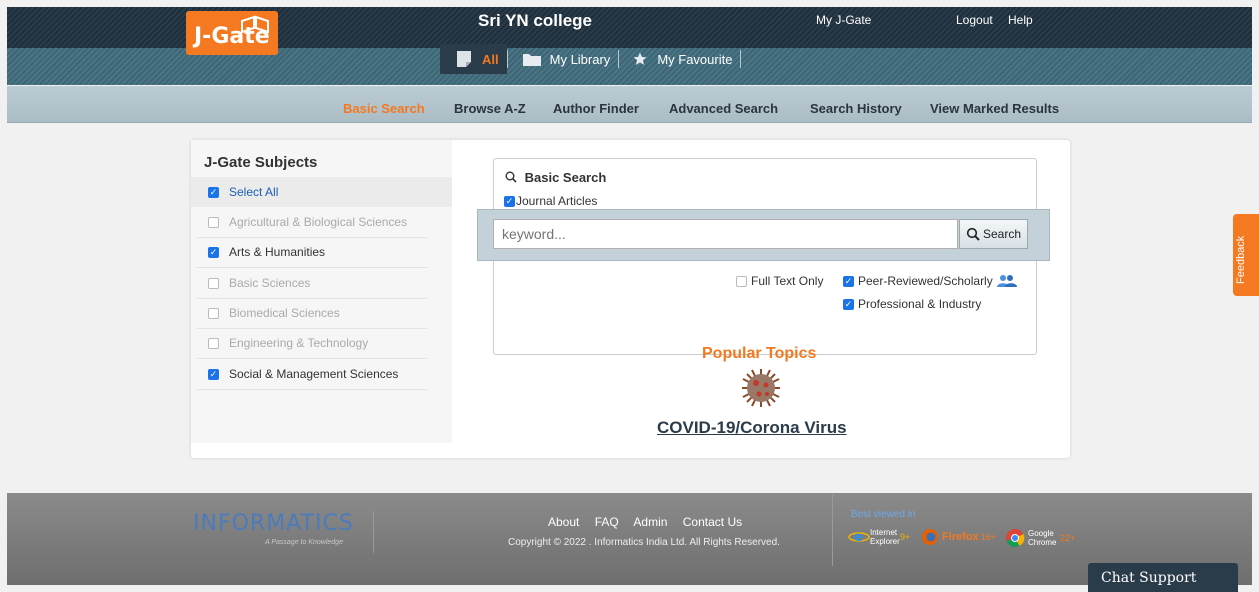  Describe the element at coordinates (723, 108) in the screenshot. I see `nav-advanced-search: Advanced Search` at that location.